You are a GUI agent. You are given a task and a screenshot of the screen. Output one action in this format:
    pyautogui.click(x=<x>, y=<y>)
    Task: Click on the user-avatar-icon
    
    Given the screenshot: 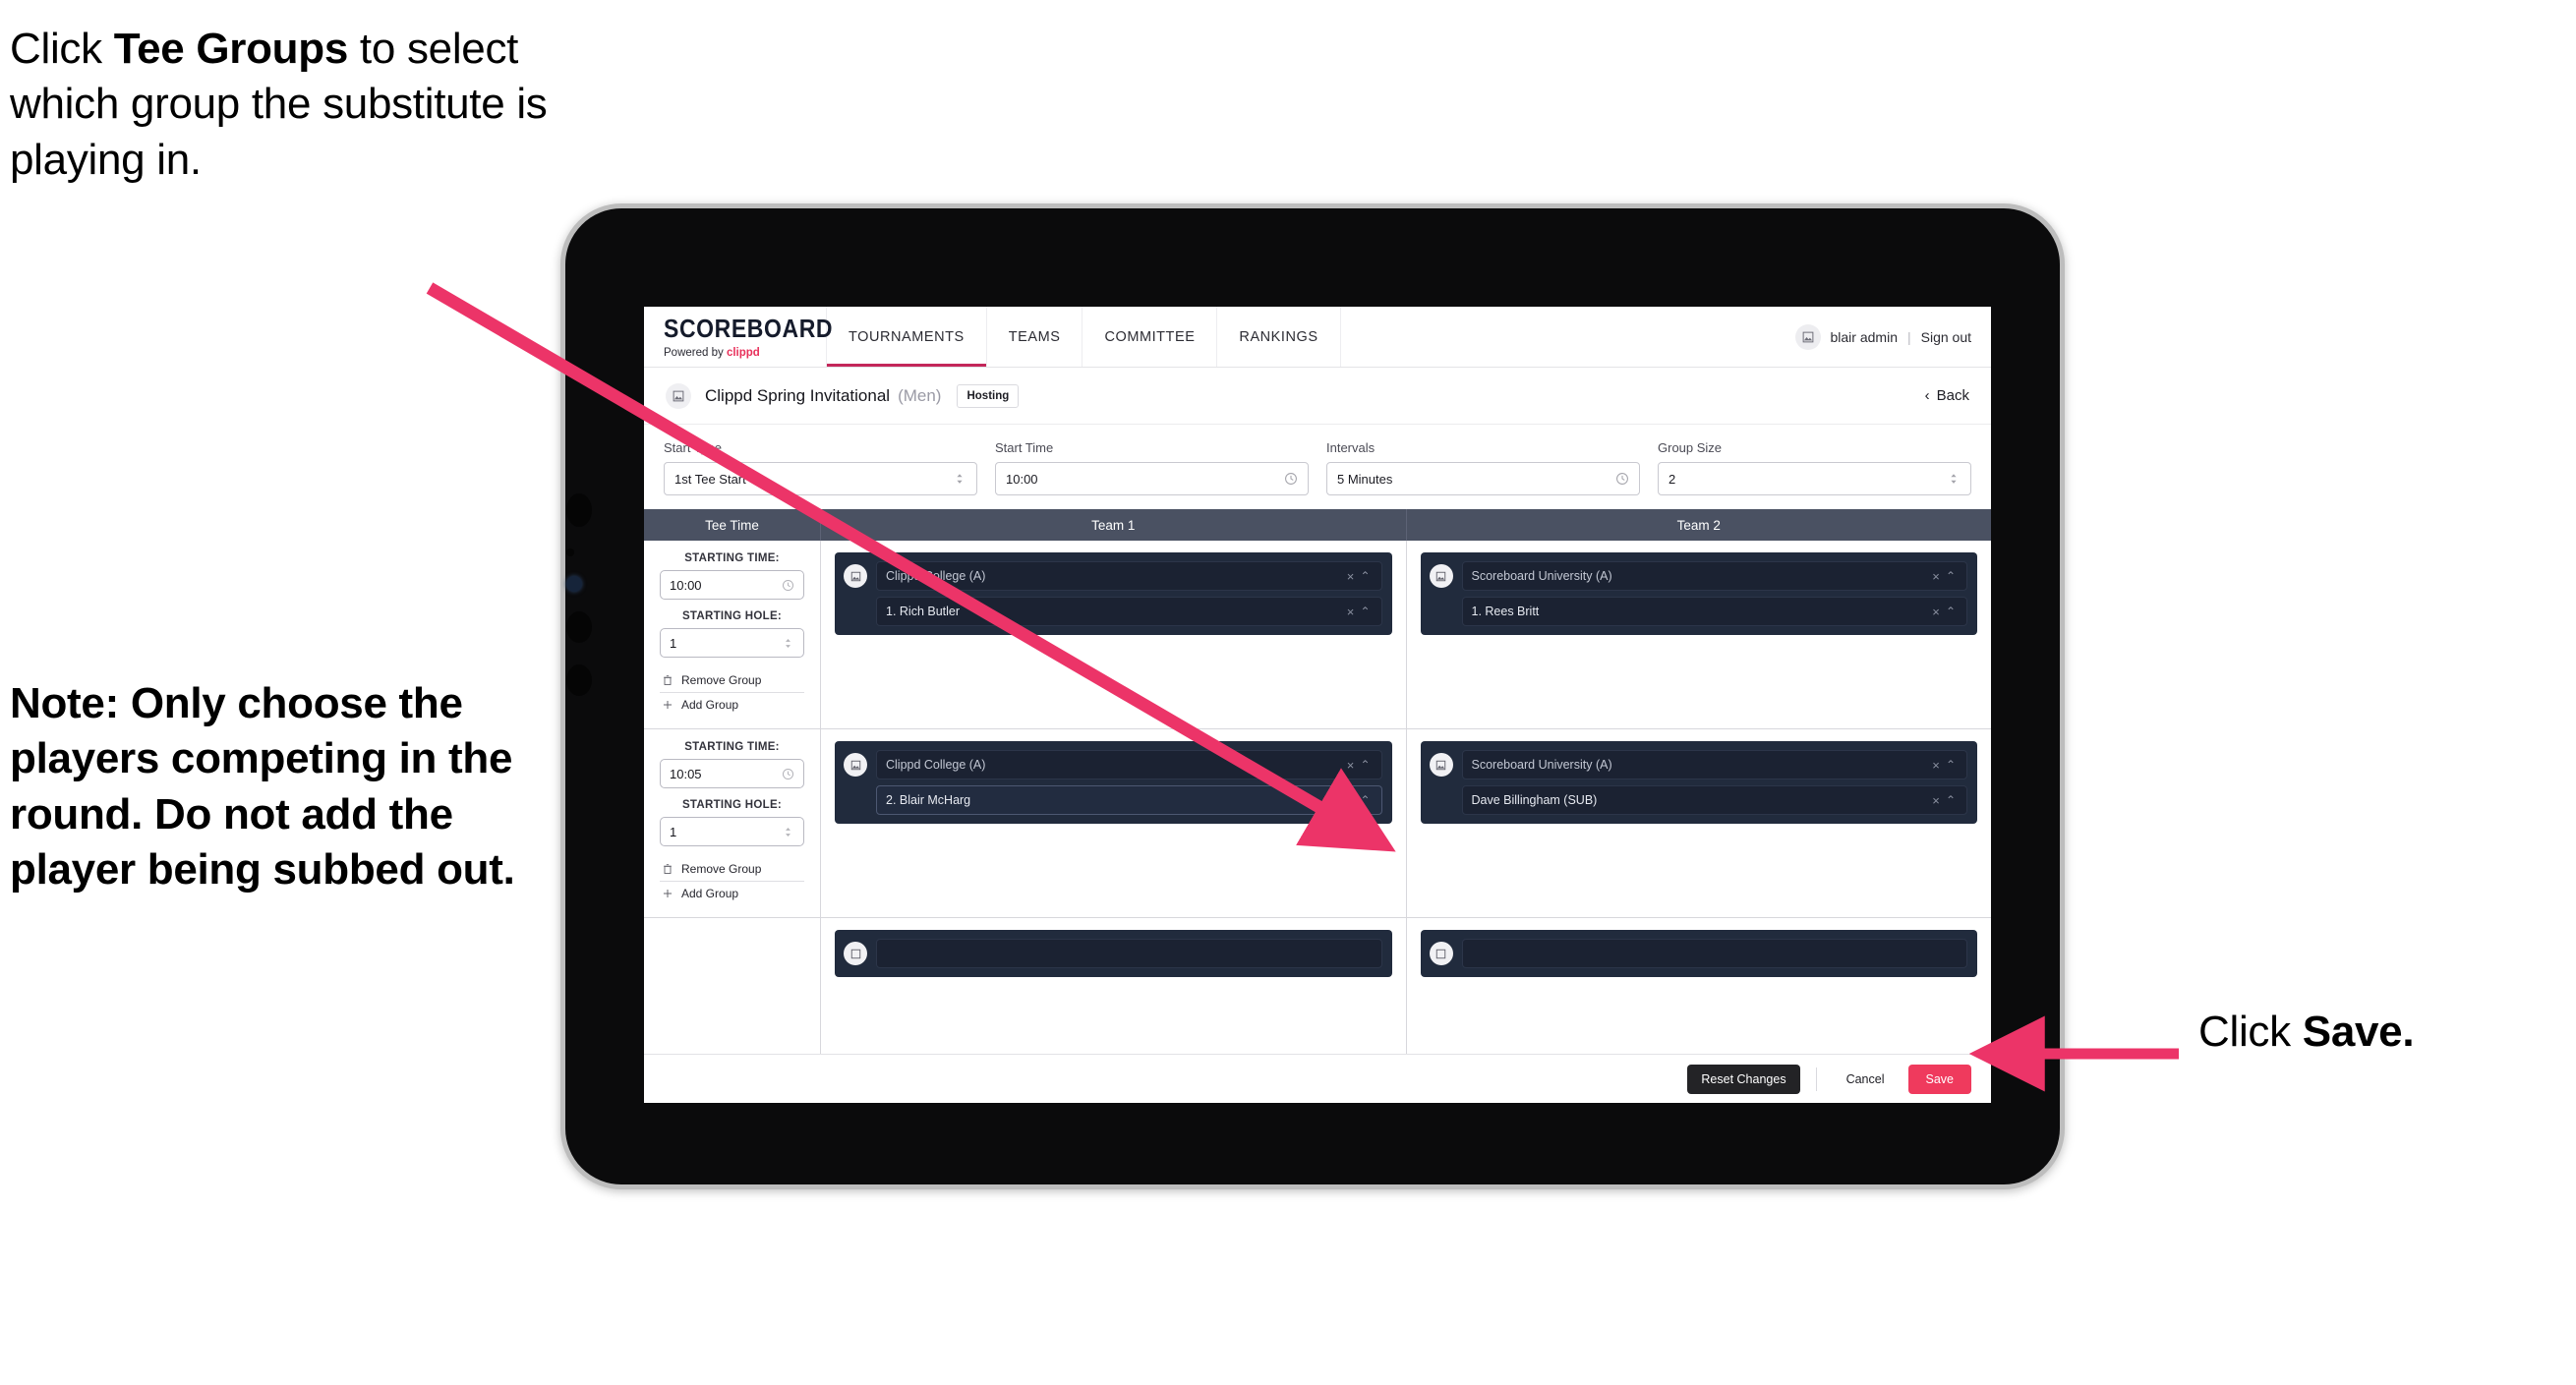 What is the action you would take?
    pyautogui.click(x=1807, y=337)
    